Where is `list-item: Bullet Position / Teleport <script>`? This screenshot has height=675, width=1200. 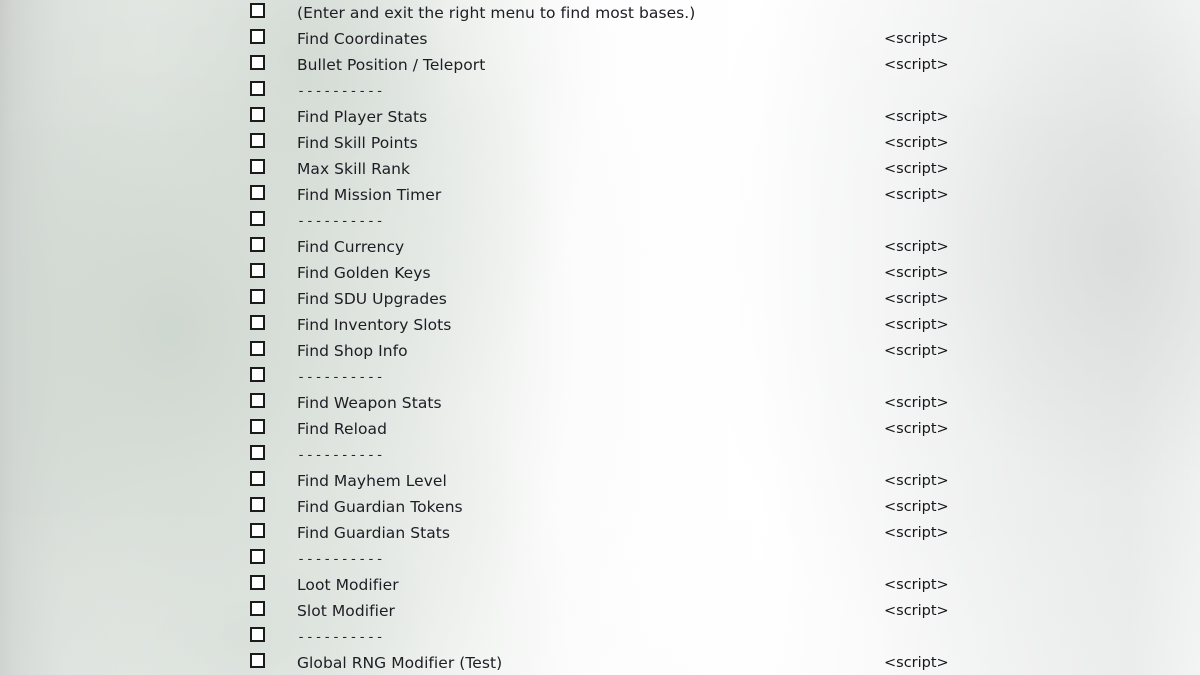
list-item: Bullet Position / Teleport <script> is located at coordinates (600, 65).